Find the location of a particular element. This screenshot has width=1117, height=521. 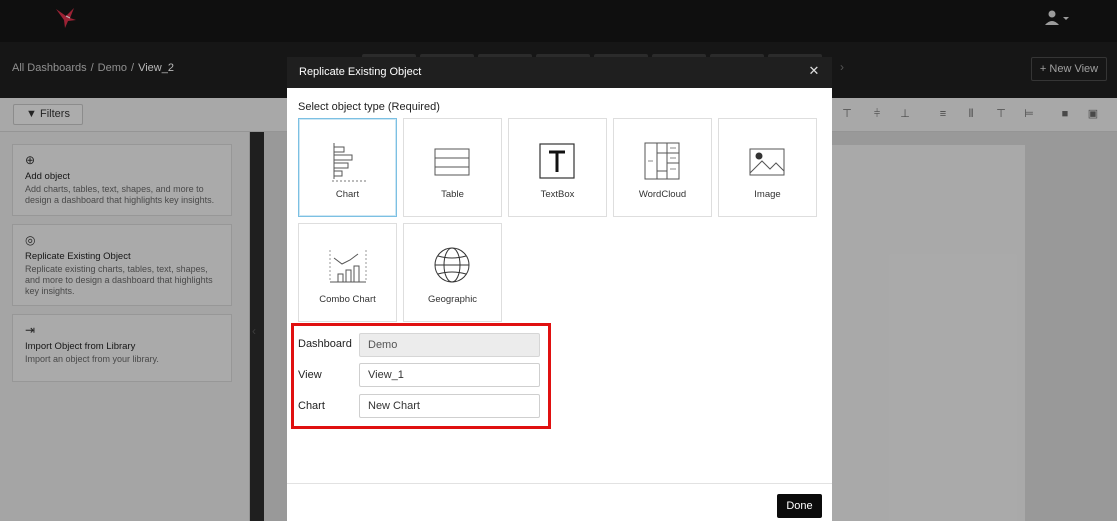

type-label: Chart is located at coordinates (347, 194).